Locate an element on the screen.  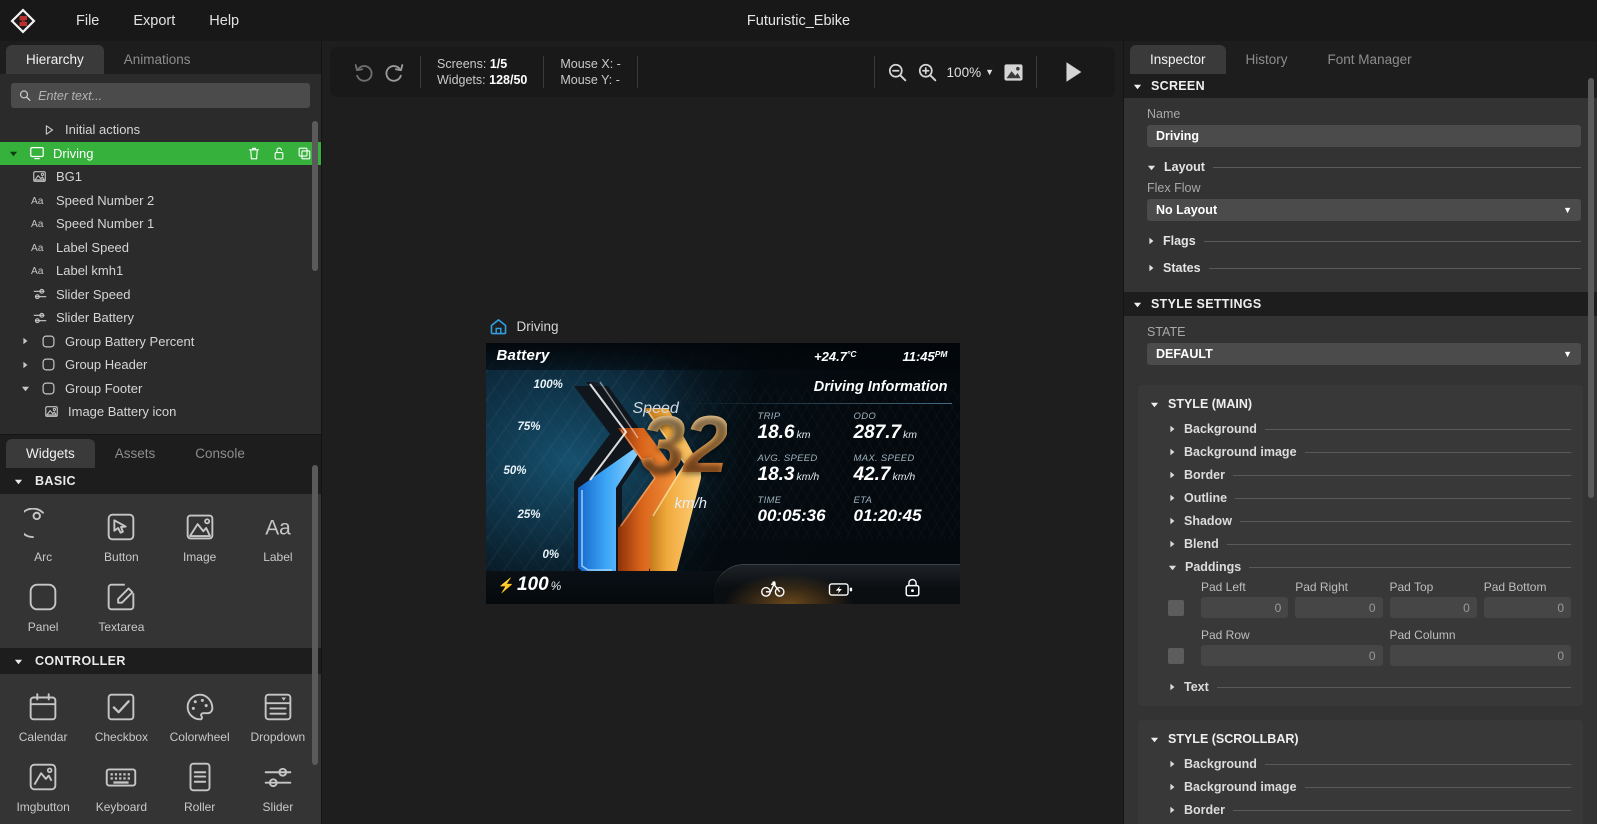
widget-slider: Slider is located at coordinates (278, 785).